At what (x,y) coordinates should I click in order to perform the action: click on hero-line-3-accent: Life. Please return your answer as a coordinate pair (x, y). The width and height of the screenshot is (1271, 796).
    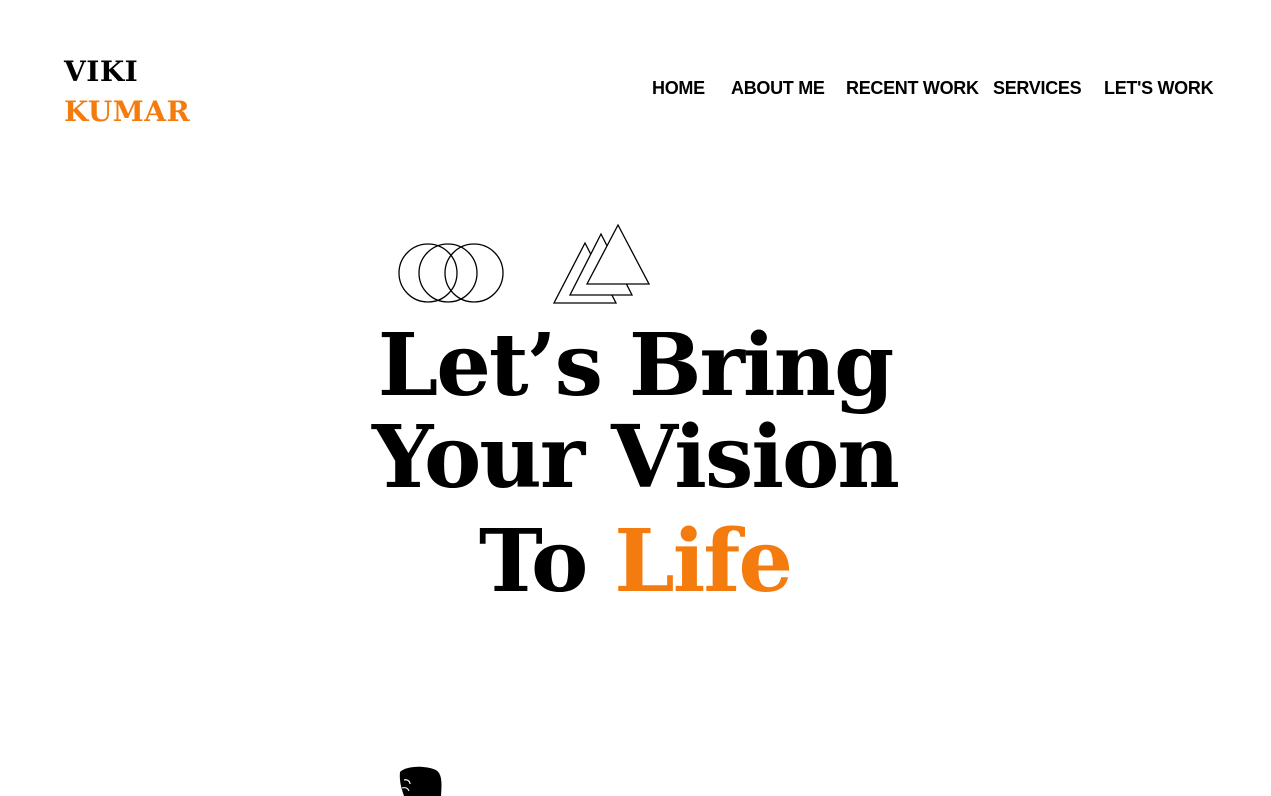
    Looking at the image, I should click on (703, 561).